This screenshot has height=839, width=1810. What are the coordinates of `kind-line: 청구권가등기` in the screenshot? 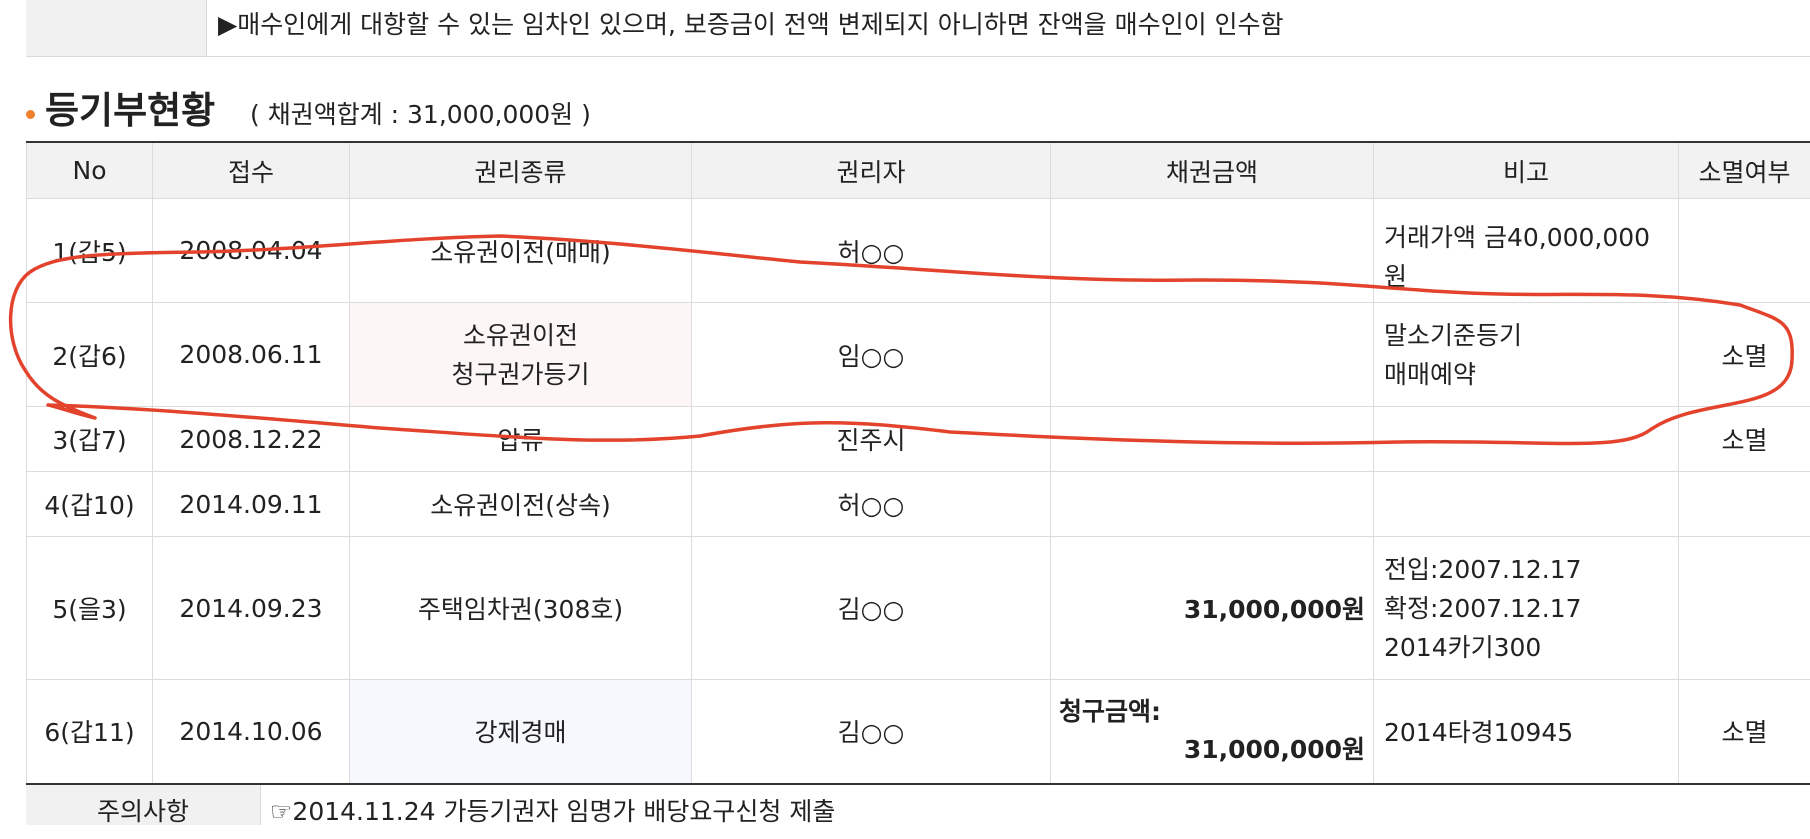 It's located at (520, 374).